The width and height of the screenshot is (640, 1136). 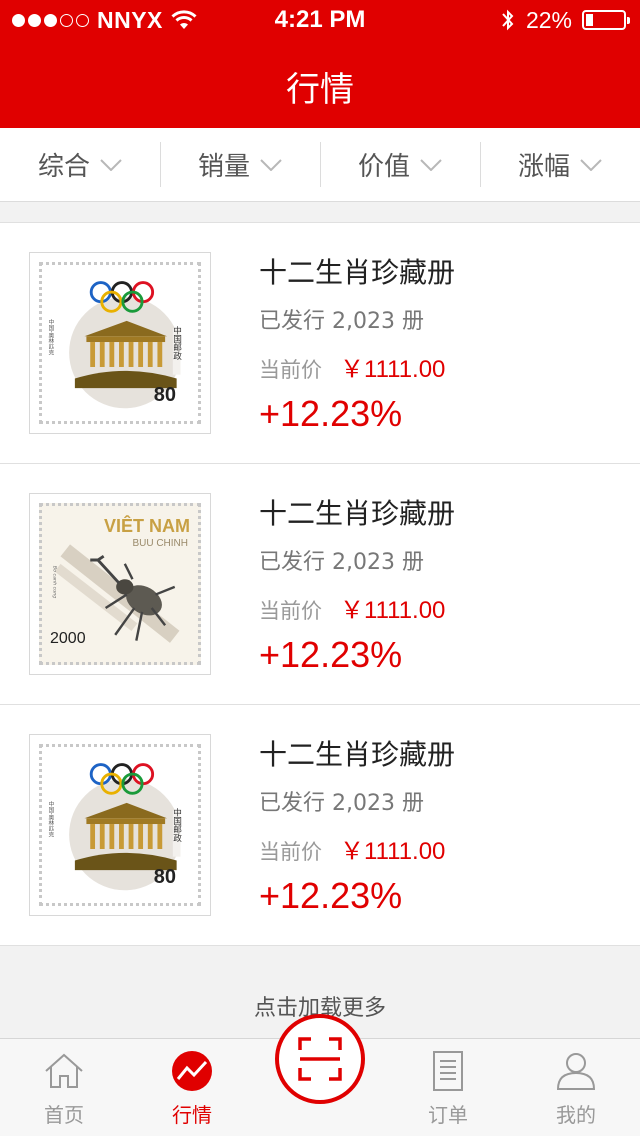 What do you see at coordinates (192, 1071) in the screenshot?
I see `trend-icon` at bounding box center [192, 1071].